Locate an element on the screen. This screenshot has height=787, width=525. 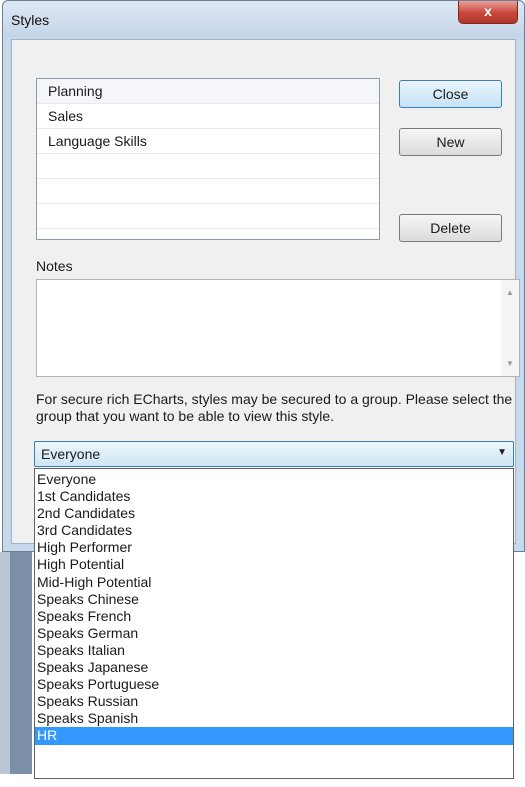
group-select-value: Everyone is located at coordinates (71, 454).